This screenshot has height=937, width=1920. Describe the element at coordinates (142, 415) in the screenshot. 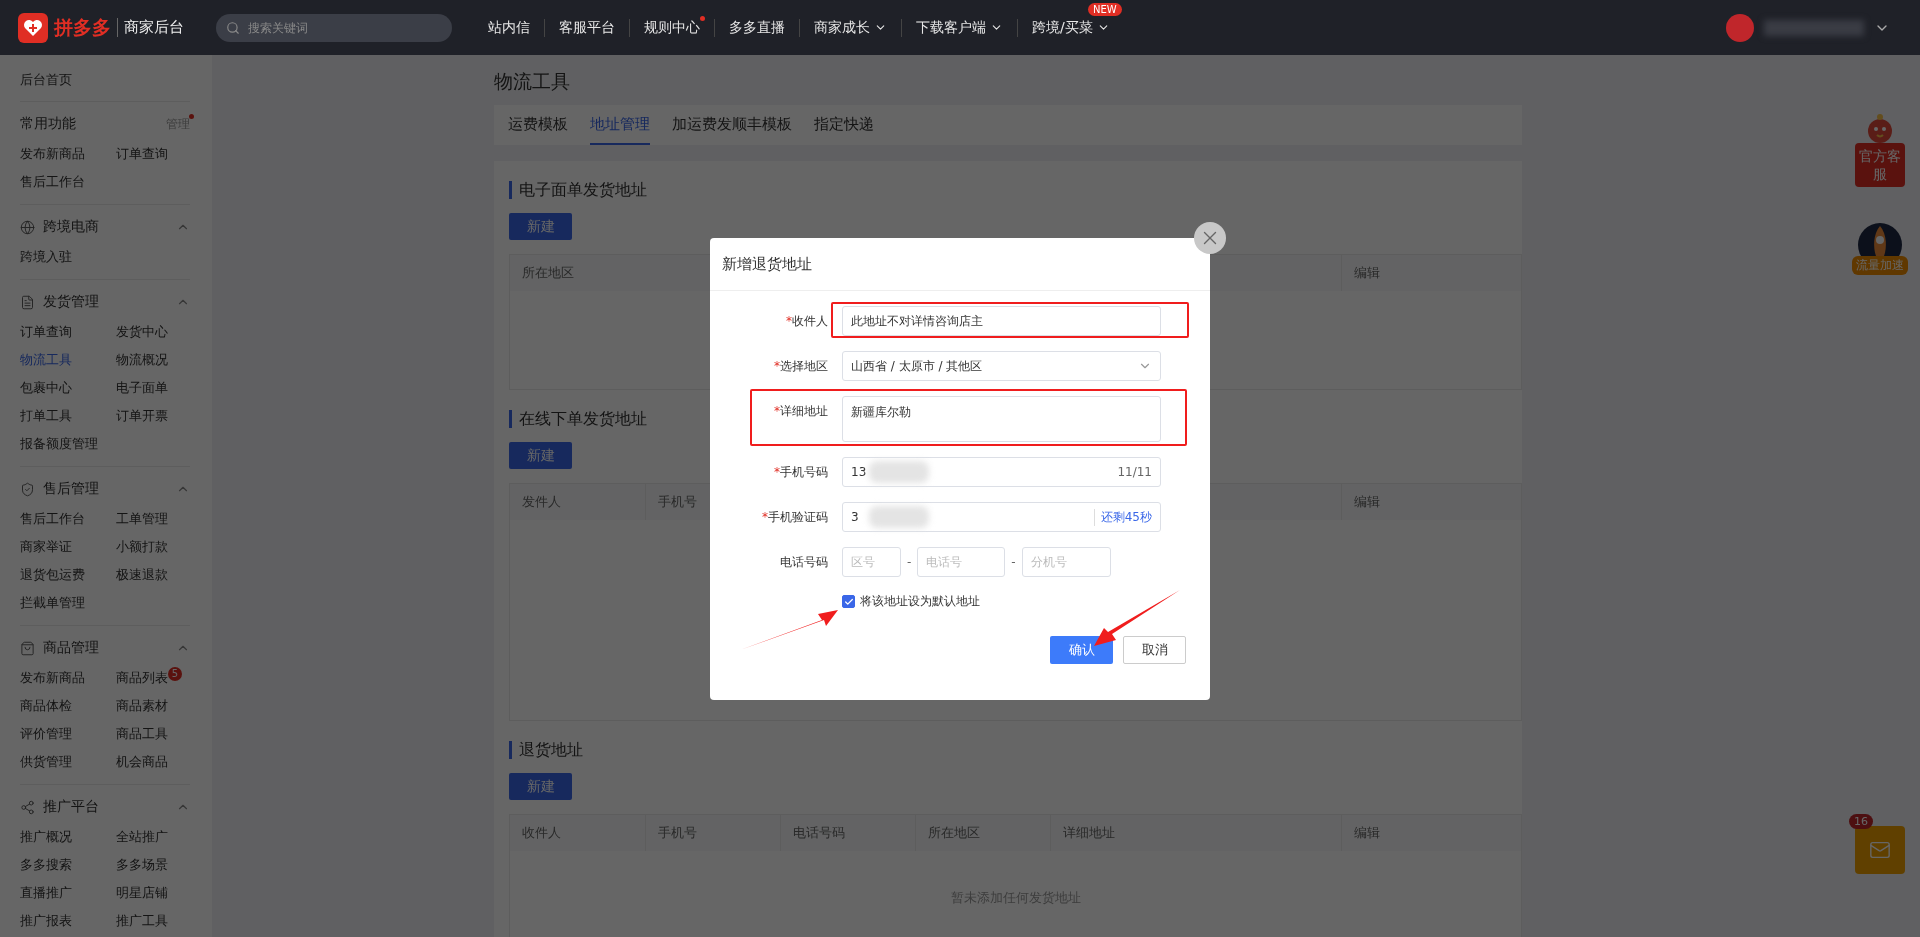

I see `sidebar-item: 订单开票` at that location.